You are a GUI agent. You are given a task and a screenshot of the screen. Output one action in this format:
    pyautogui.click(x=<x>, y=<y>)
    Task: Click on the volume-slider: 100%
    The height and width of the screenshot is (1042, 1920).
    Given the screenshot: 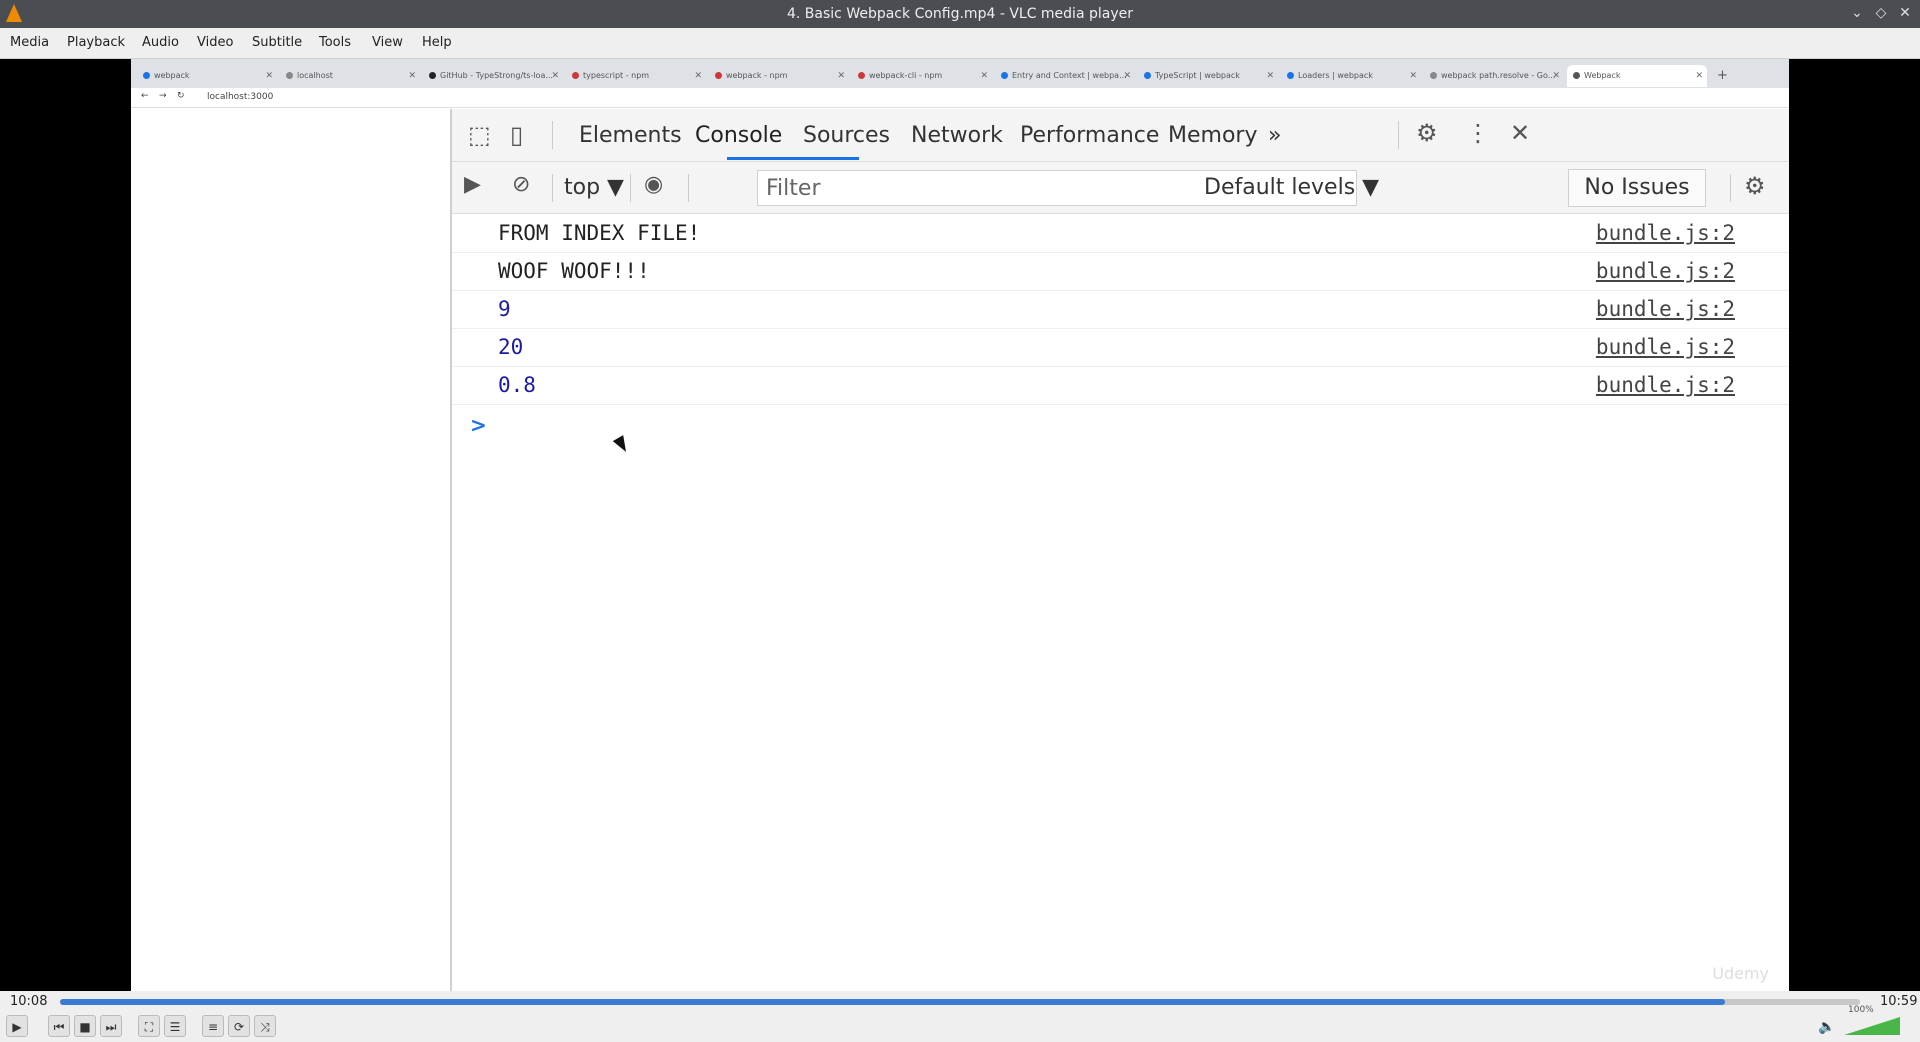 What is the action you would take?
    pyautogui.click(x=1872, y=1020)
    